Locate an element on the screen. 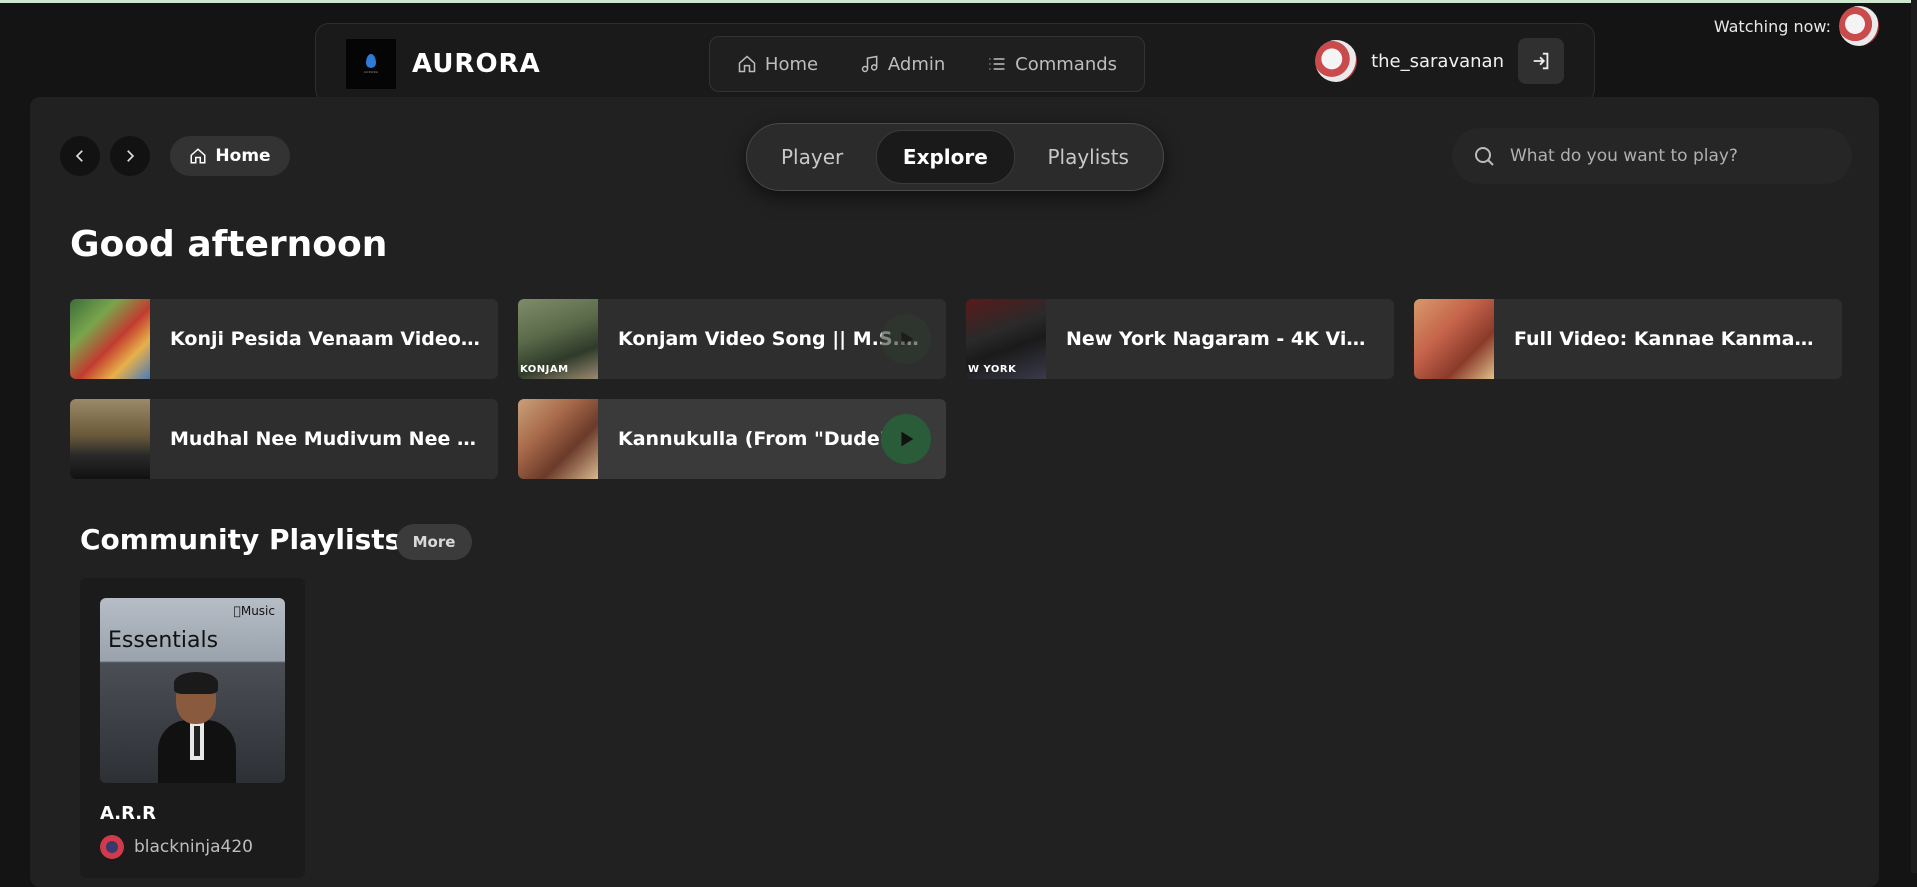  brand-logo-text: AURORA is located at coordinates (371, 72).